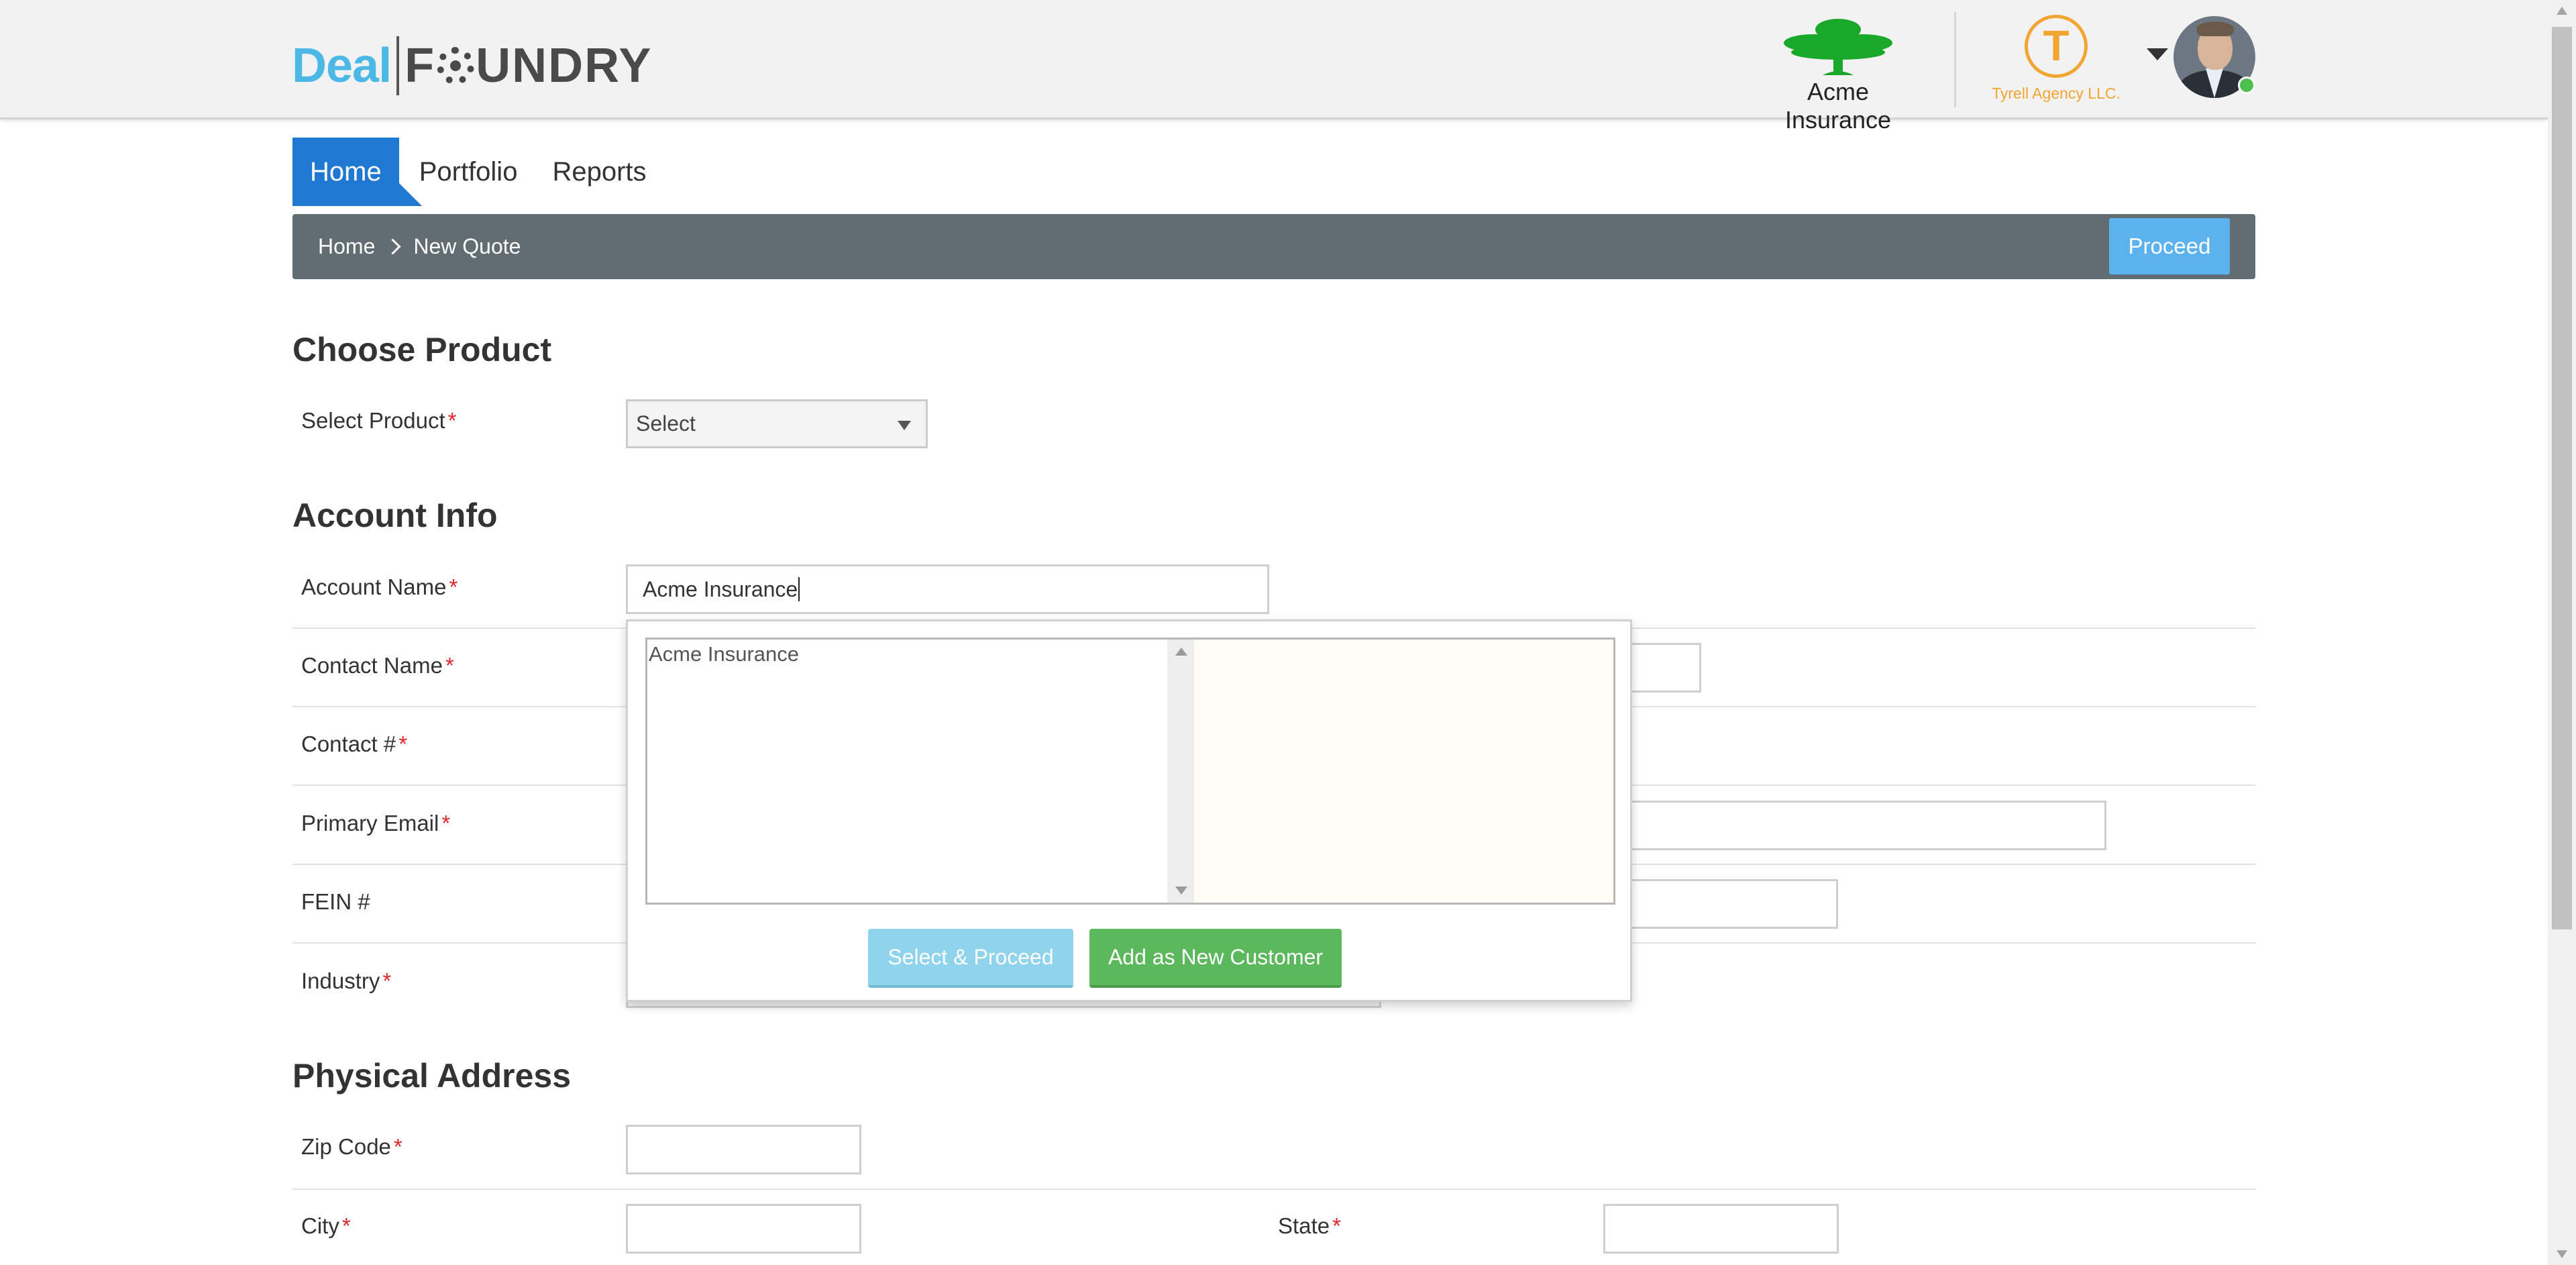 This screenshot has height=1265, width=2576. I want to click on logo-foundry-text: F UNDRY, so click(528, 65).